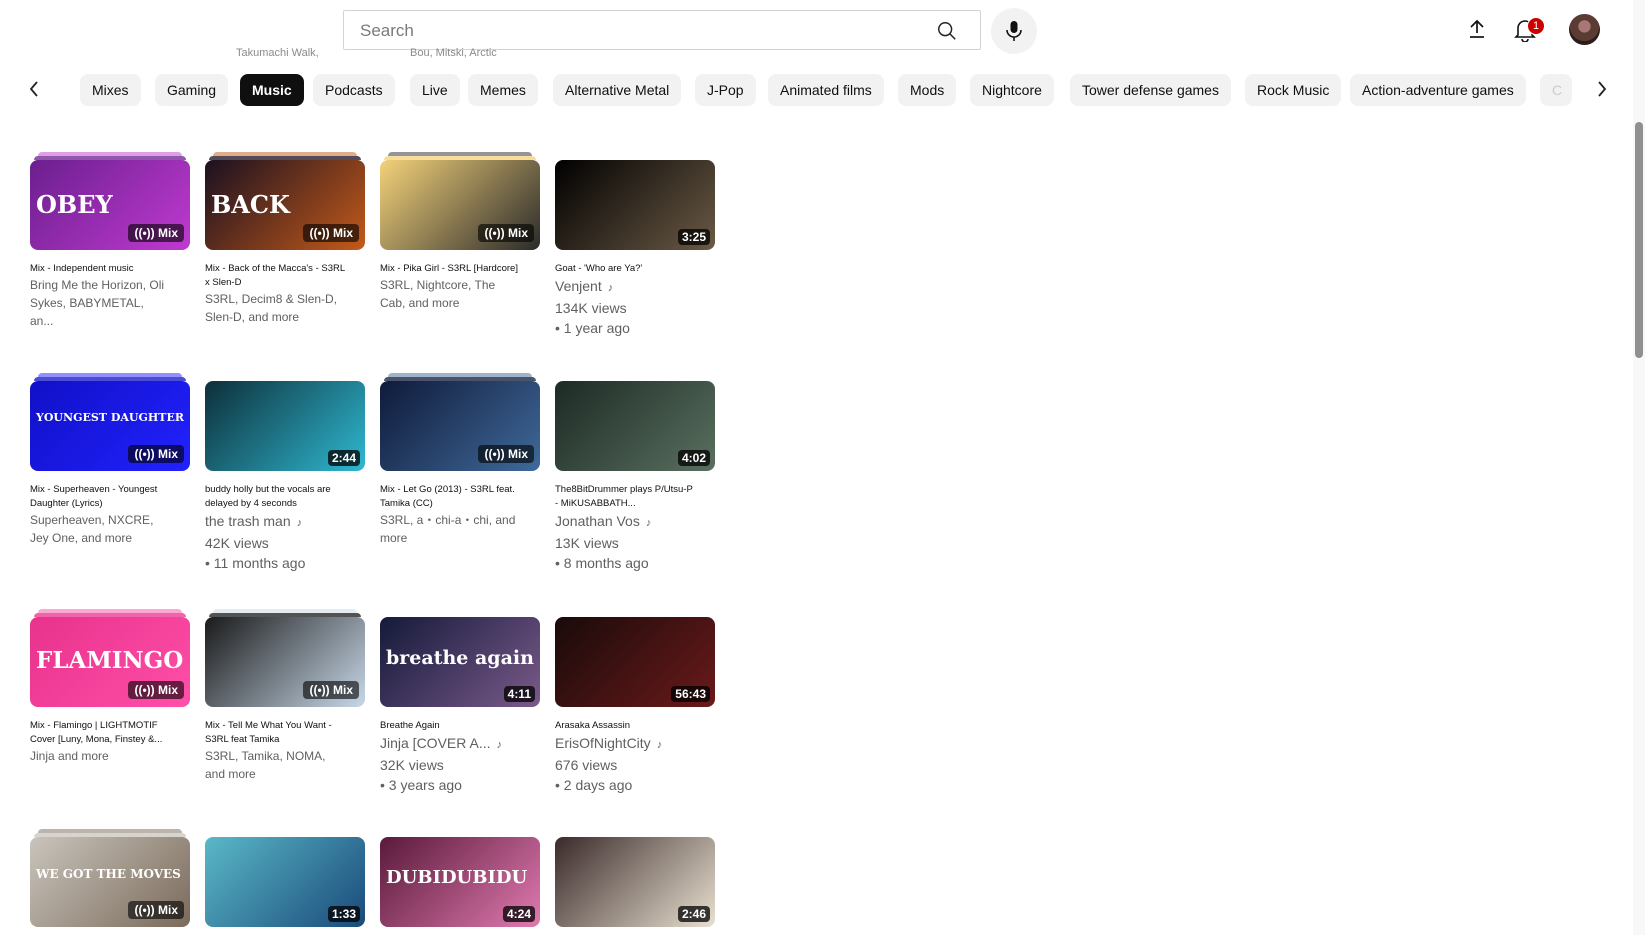  Describe the element at coordinates (1639, 467) in the screenshot. I see `scrollbar` at that location.